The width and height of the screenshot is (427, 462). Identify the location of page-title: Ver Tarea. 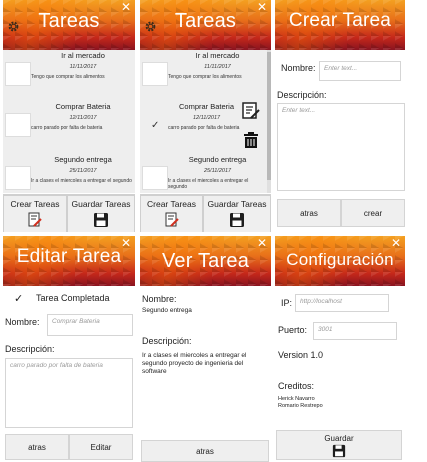
(205, 261).